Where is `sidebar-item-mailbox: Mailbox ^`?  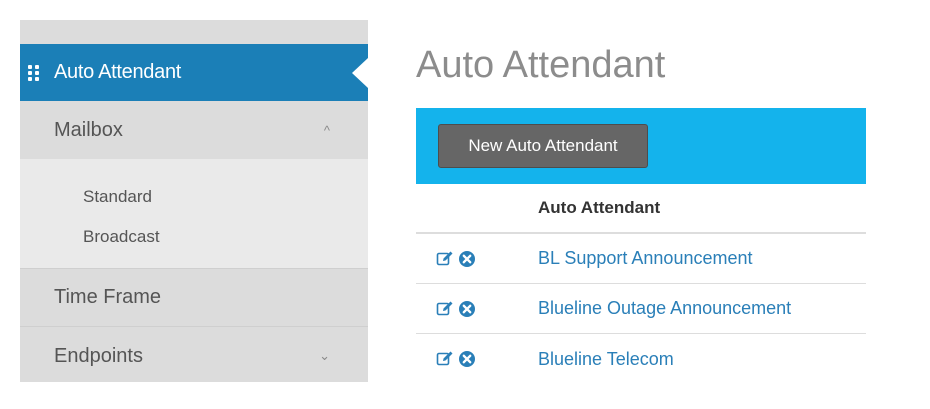
sidebar-item-mailbox: Mailbox ^ is located at coordinates (194, 130).